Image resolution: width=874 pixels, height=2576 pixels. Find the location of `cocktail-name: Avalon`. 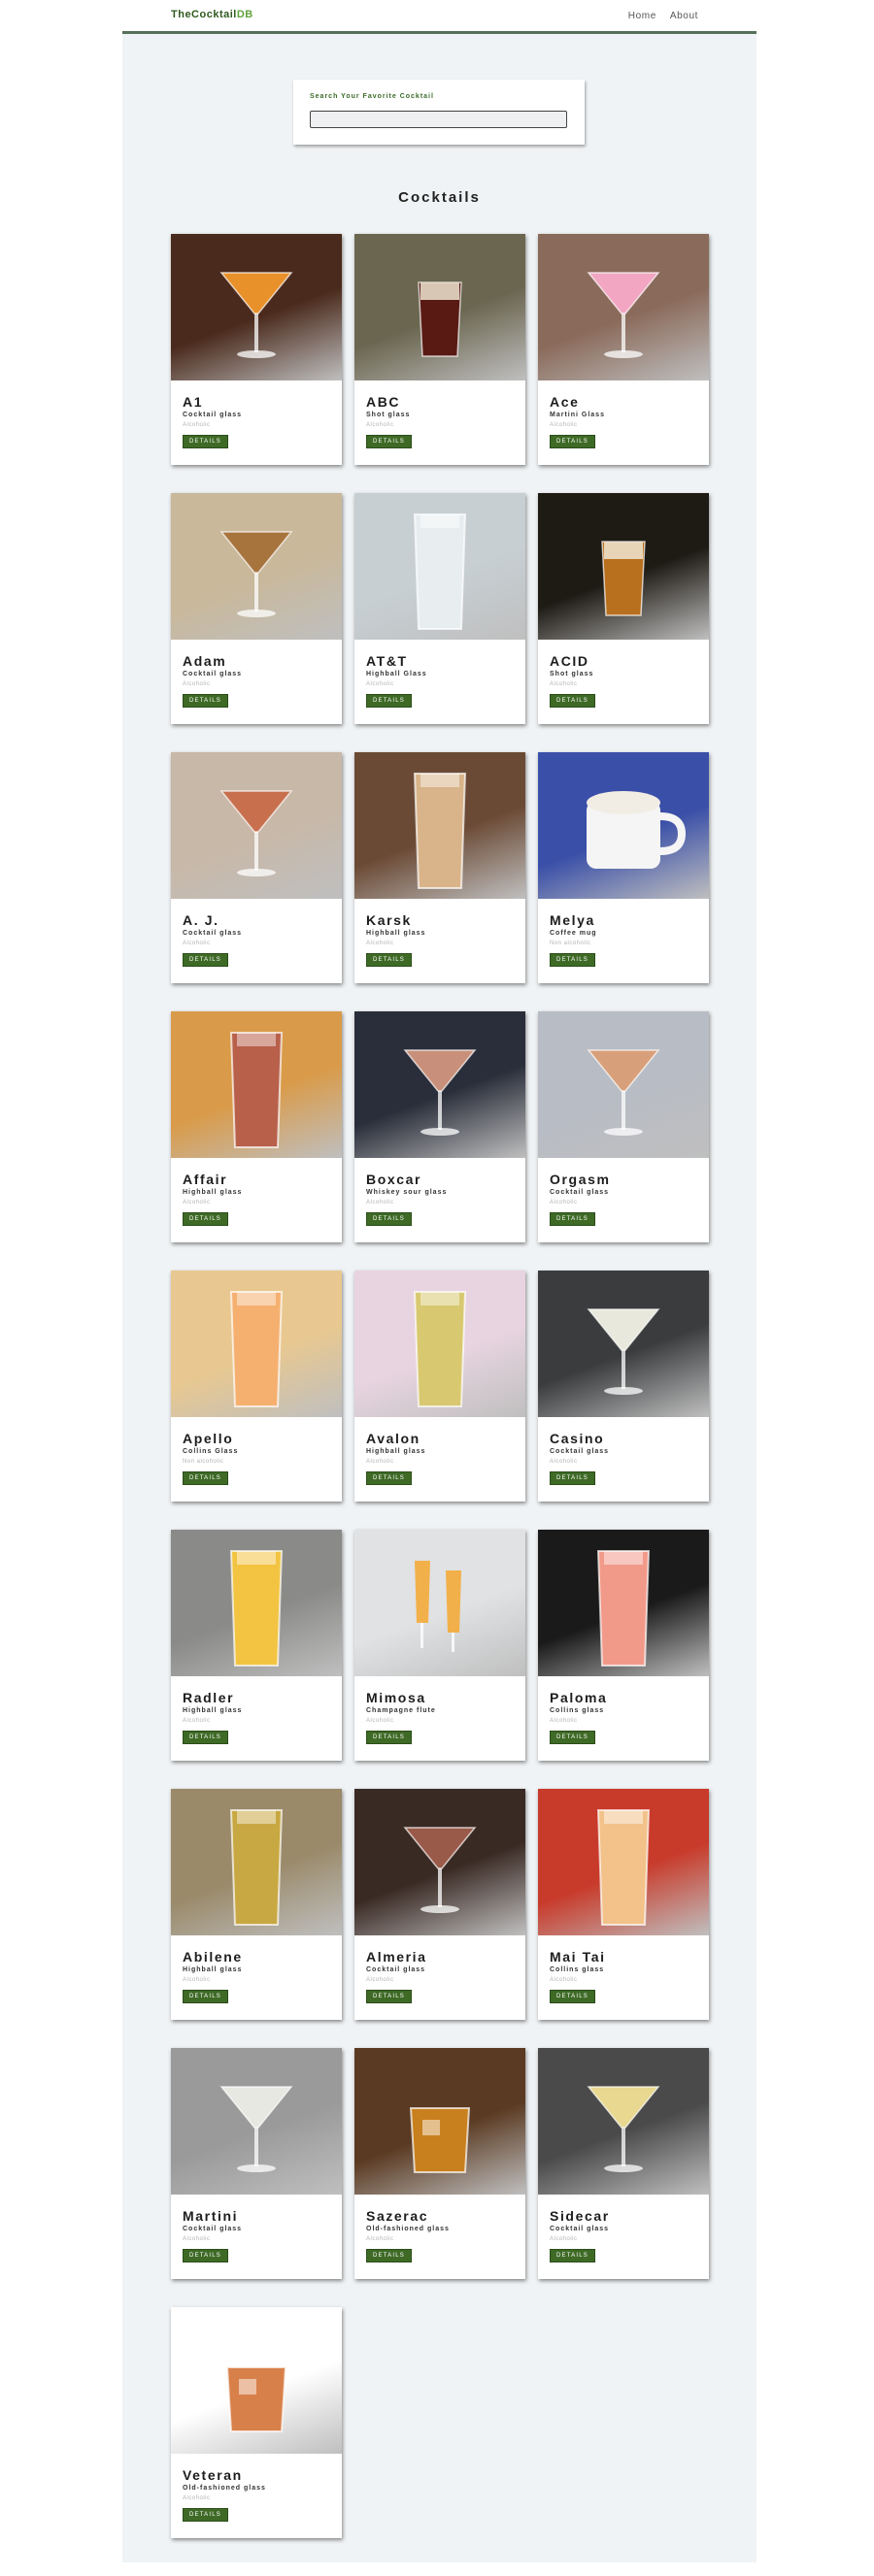

cocktail-name: Avalon is located at coordinates (393, 1438).